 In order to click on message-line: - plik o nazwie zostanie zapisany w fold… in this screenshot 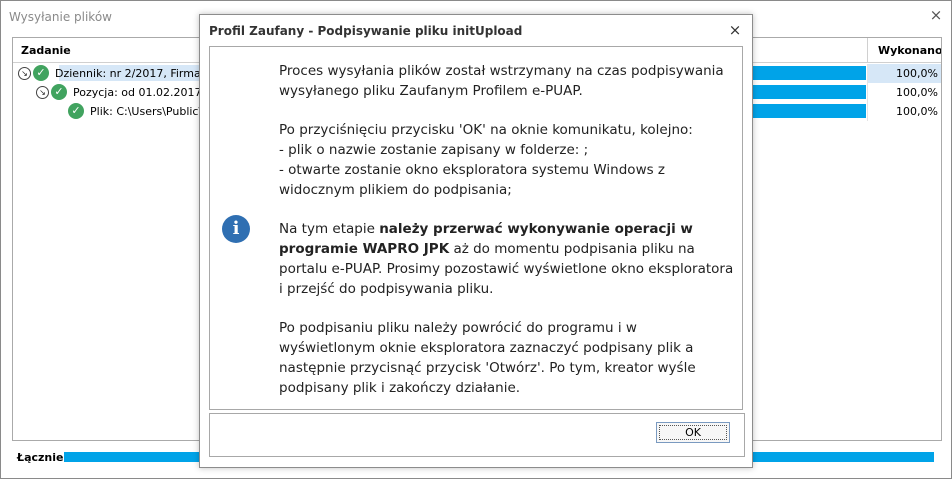, I will do `click(434, 150)`.